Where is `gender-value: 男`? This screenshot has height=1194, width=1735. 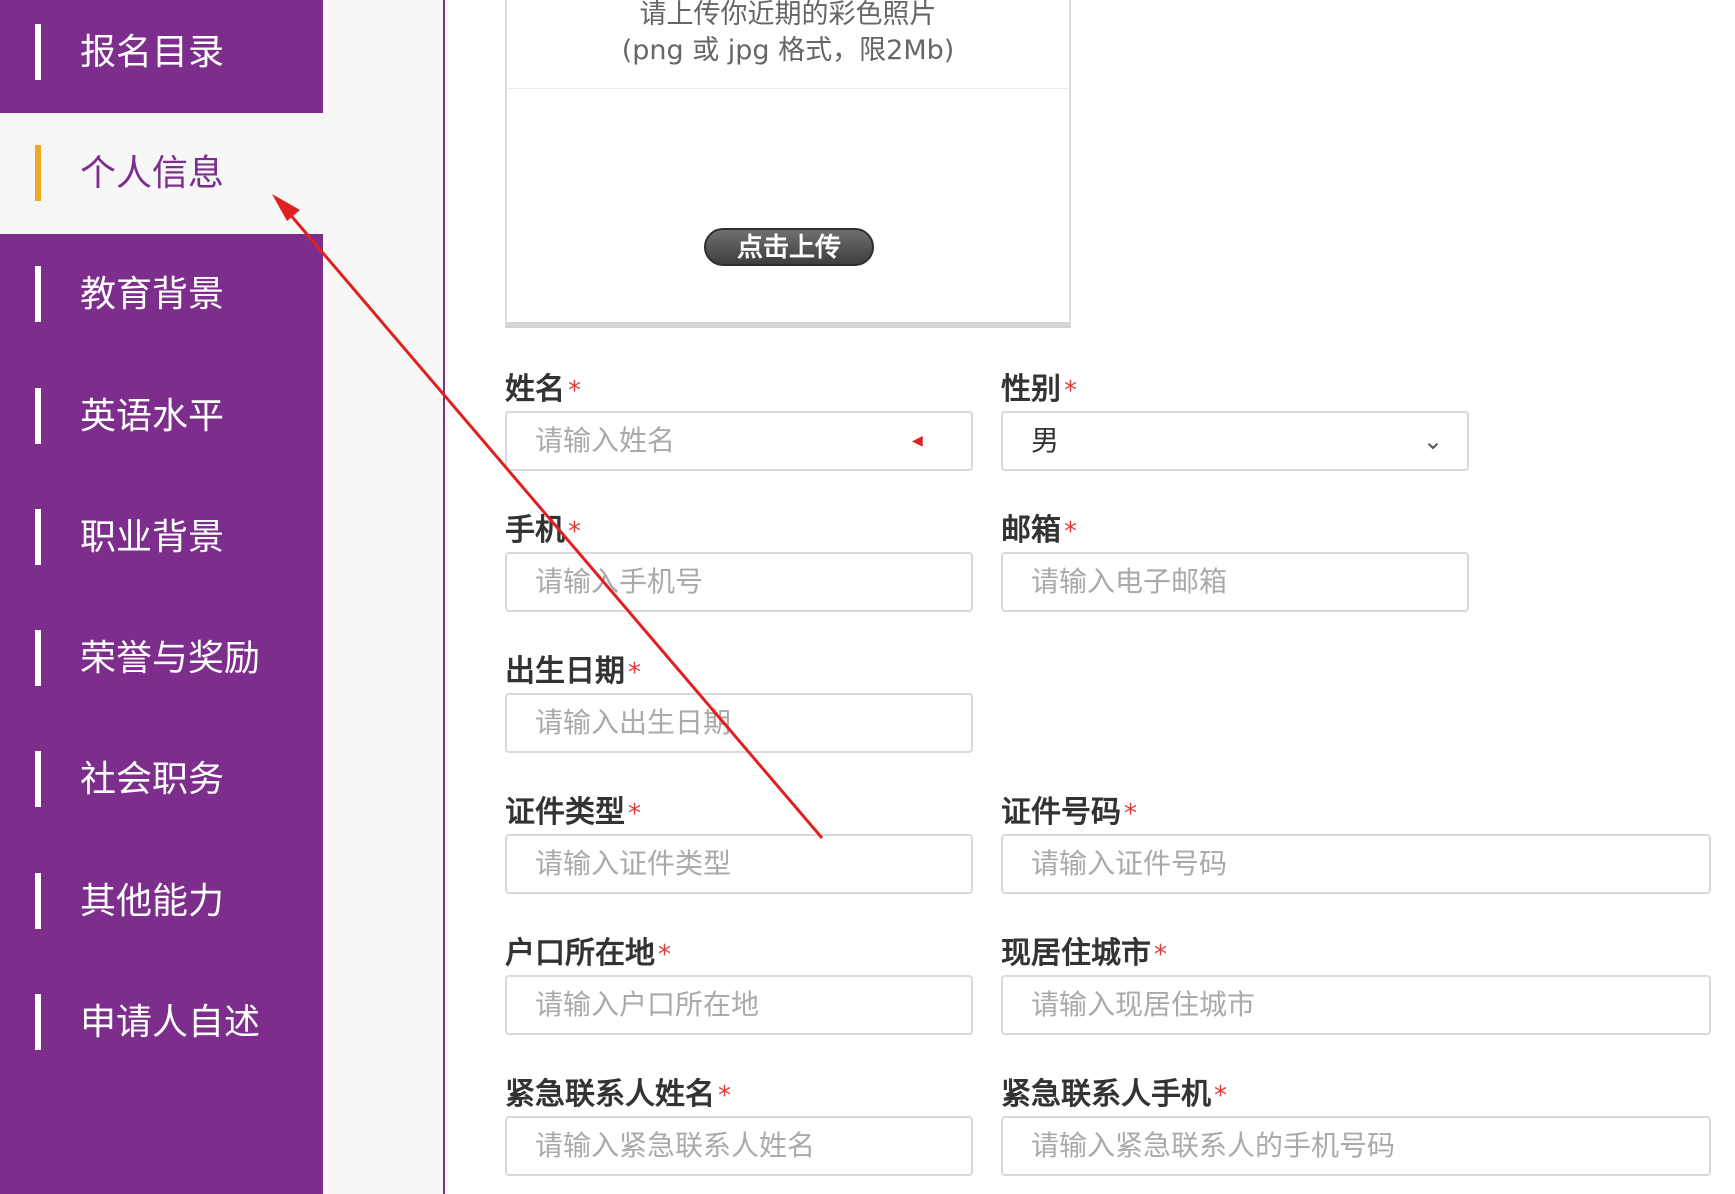
gender-value: 男 is located at coordinates (1045, 440).